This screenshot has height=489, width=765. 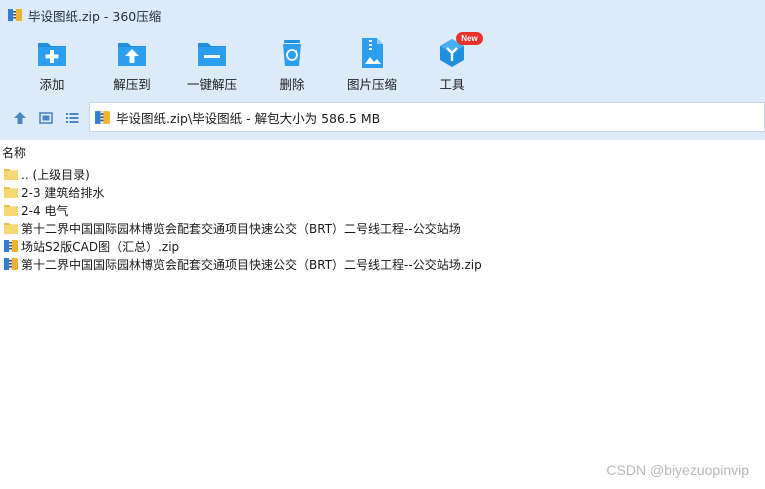 I want to click on list-item: .. (上级目录), so click(x=382, y=174).